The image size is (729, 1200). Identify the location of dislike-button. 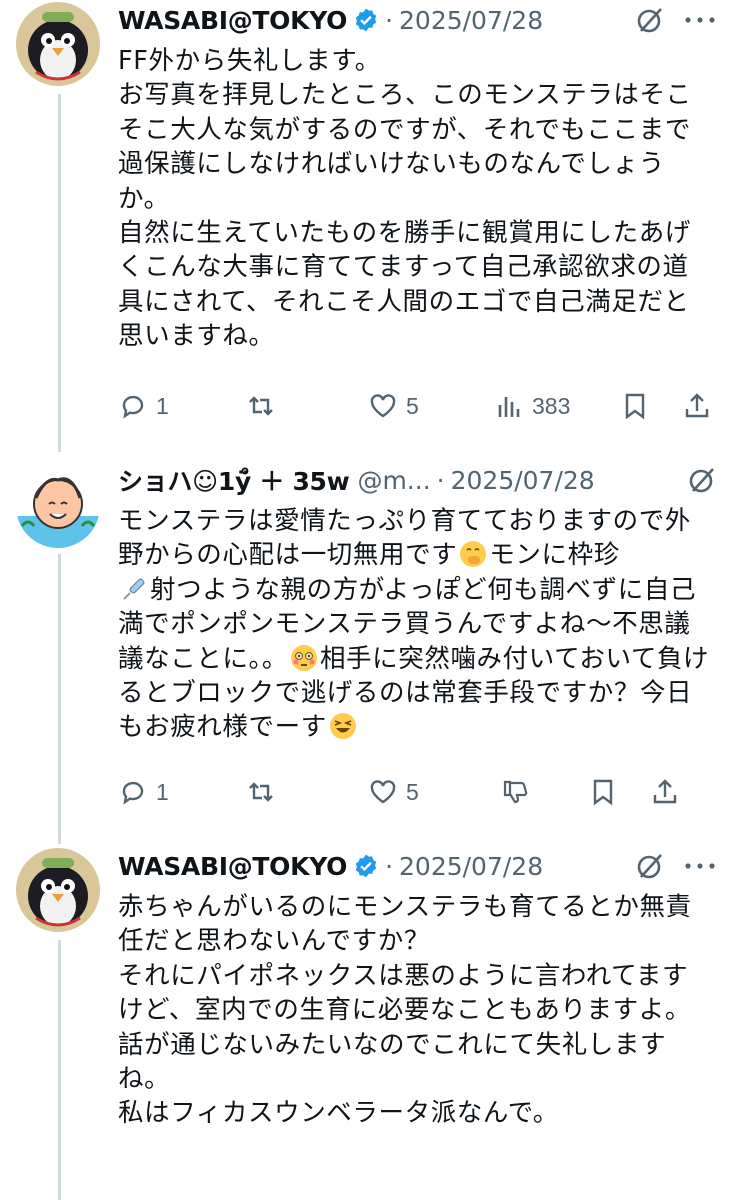
(544, 792).